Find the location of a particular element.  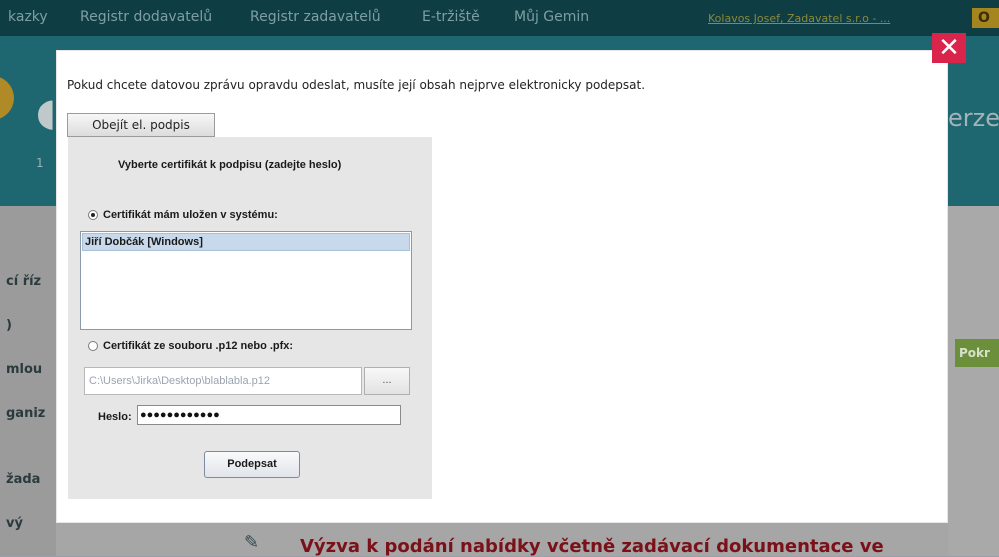

file-certificate-label: Certifikát ze souboru .p12 nebo .pfx: is located at coordinates (198, 346).